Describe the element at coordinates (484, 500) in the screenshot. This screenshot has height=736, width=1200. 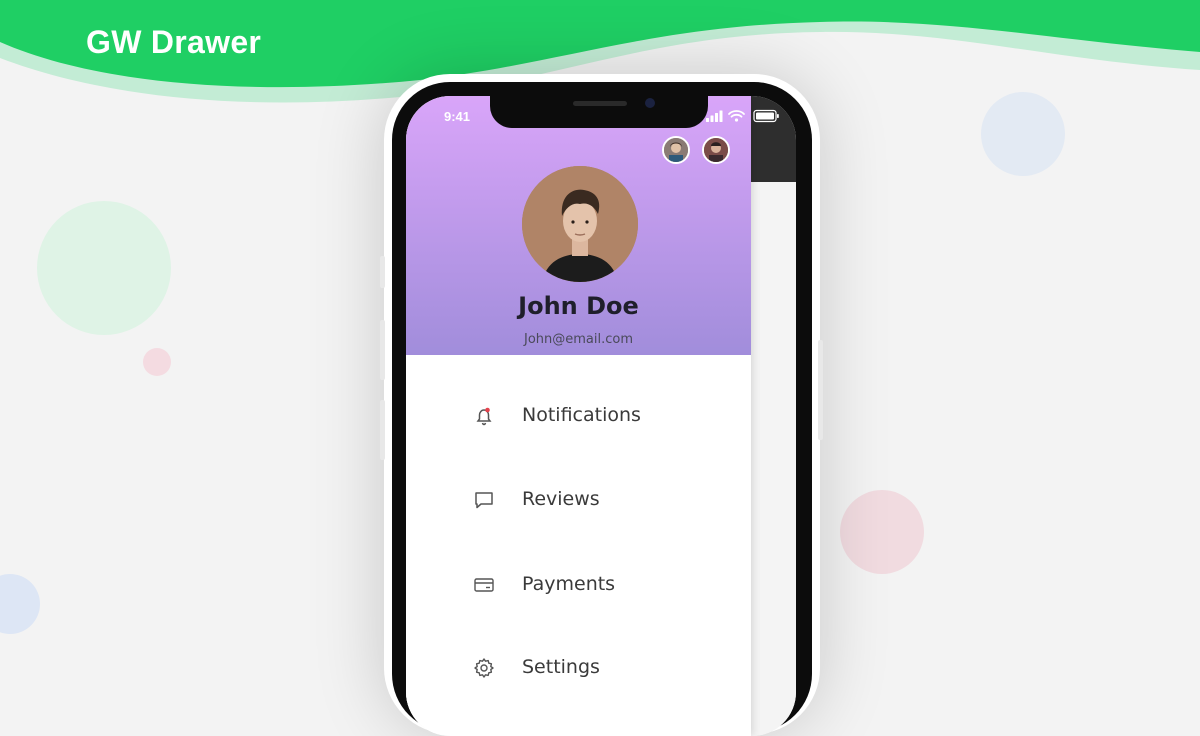
I see `chat-bubble-icon` at that location.